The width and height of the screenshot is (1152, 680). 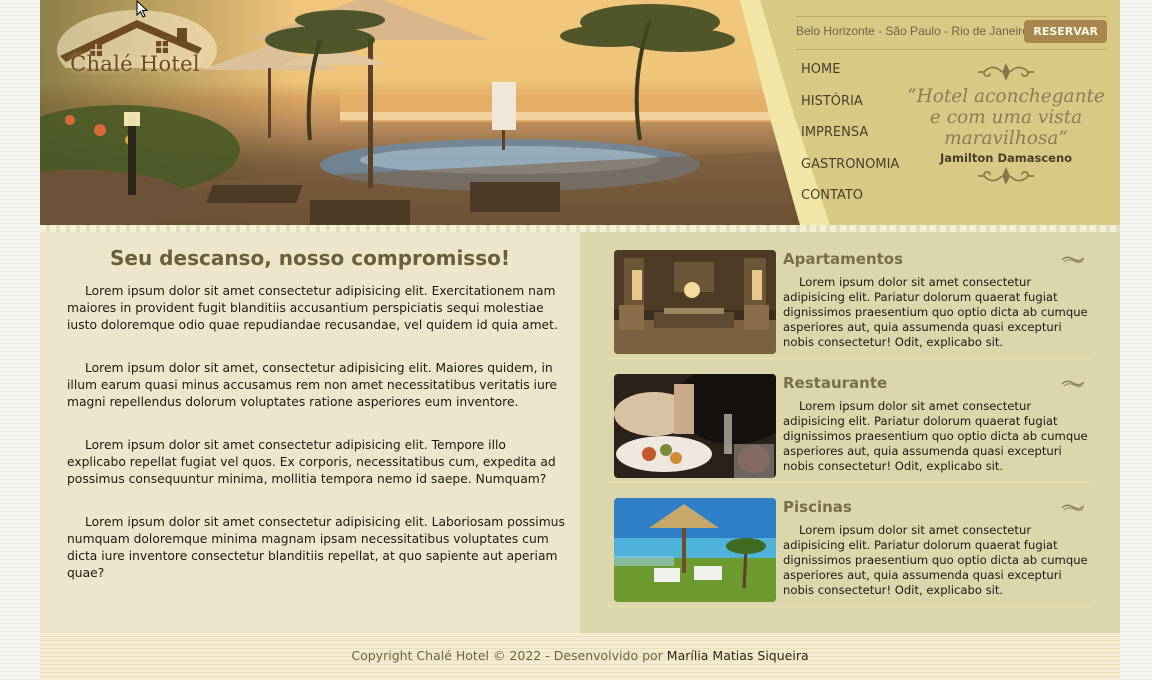 I want to click on logo-text: Chalé Hotel, so click(x=135, y=64).